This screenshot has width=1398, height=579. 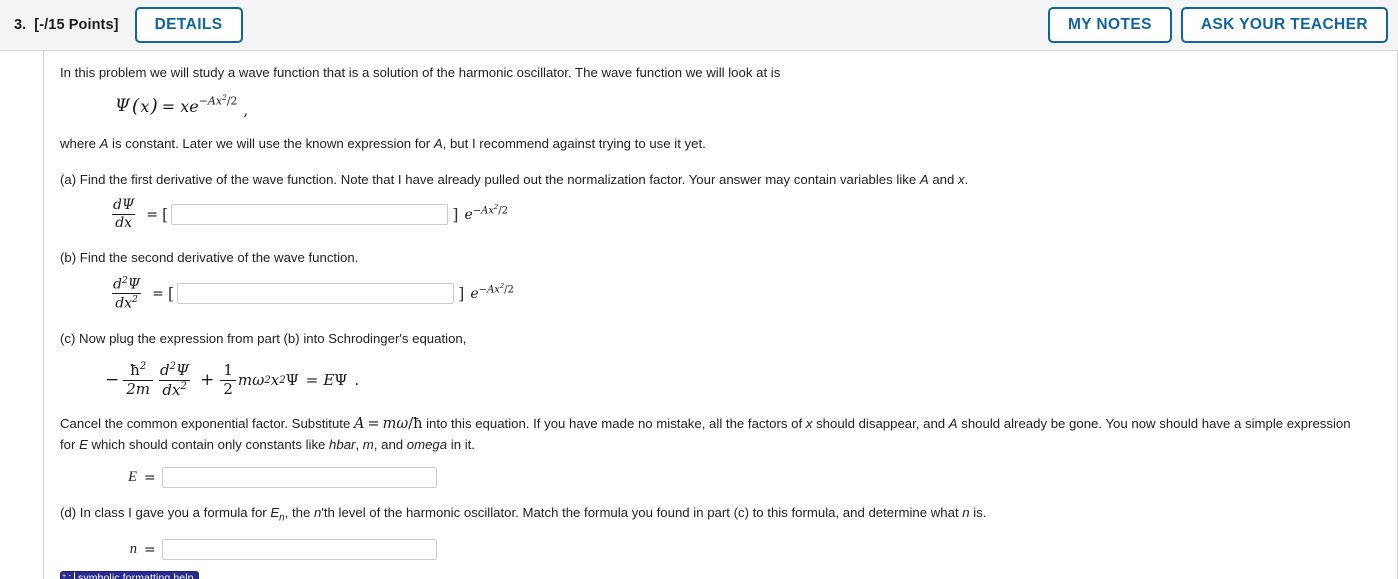 What do you see at coordinates (126, 302) in the screenshot?
I see `second-derivative-denominator: dx2` at bounding box center [126, 302].